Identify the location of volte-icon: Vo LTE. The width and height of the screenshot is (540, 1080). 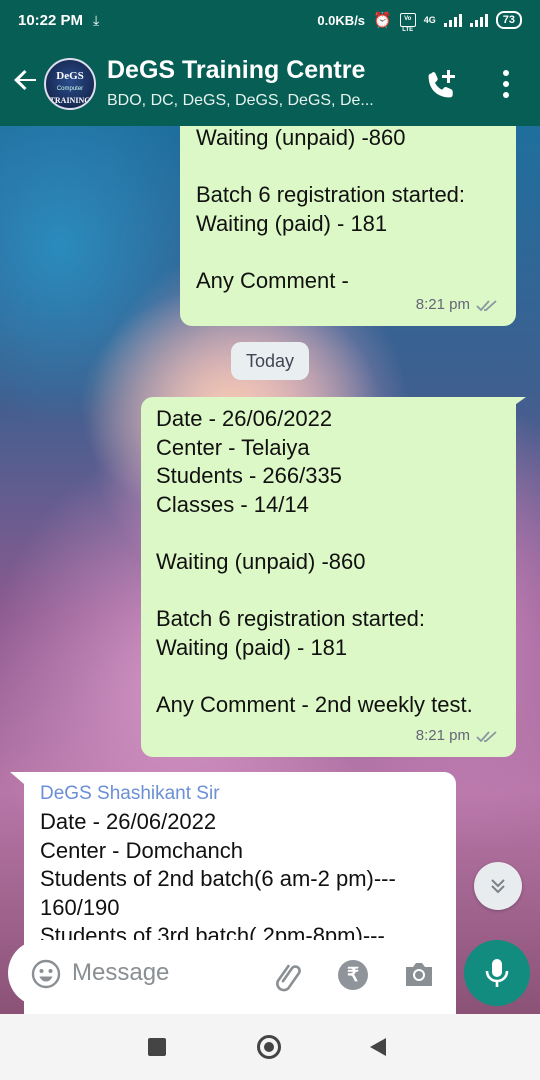
(407, 23).